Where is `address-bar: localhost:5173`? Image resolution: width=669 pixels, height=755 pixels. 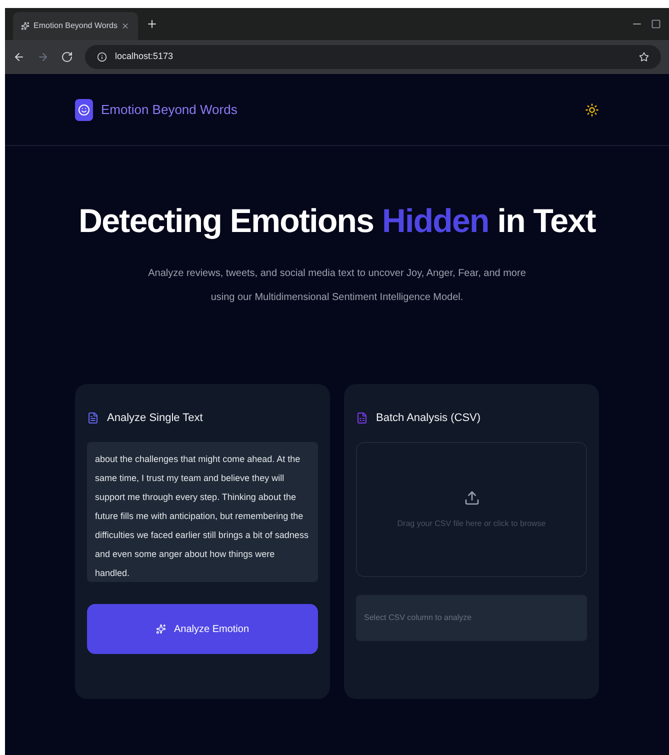 address-bar: localhost:5173 is located at coordinates (373, 57).